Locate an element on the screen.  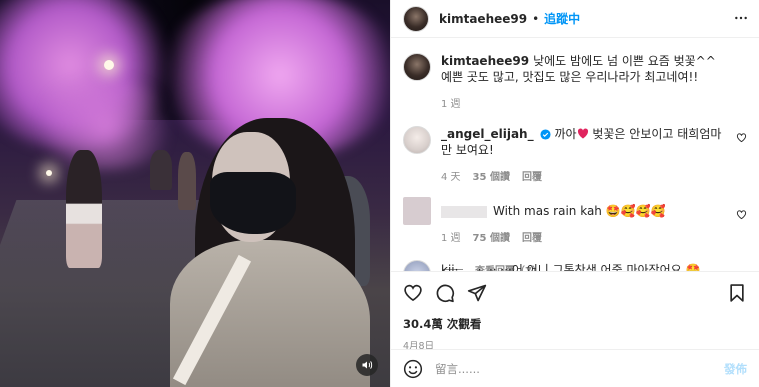
commenter-avatar-blurred is located at coordinates (417, 211).